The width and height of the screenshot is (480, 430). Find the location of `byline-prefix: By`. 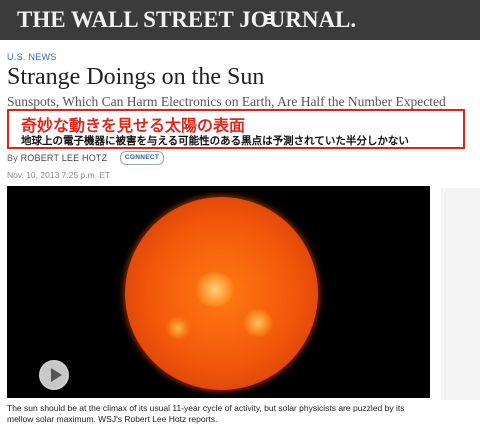

byline-prefix: By is located at coordinates (12, 158).